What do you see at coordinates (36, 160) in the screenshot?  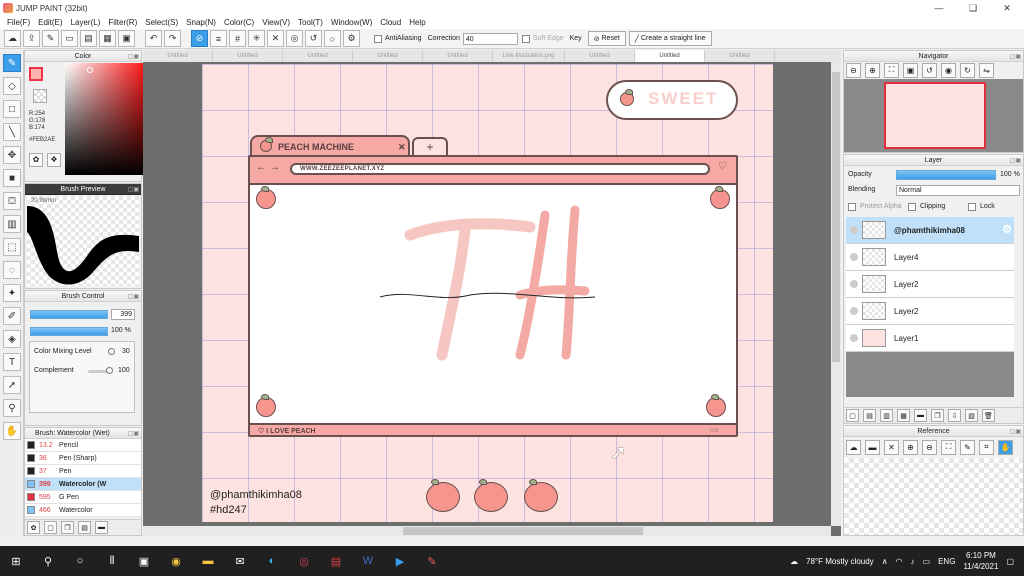 I see `palette-icon: ✿` at bounding box center [36, 160].